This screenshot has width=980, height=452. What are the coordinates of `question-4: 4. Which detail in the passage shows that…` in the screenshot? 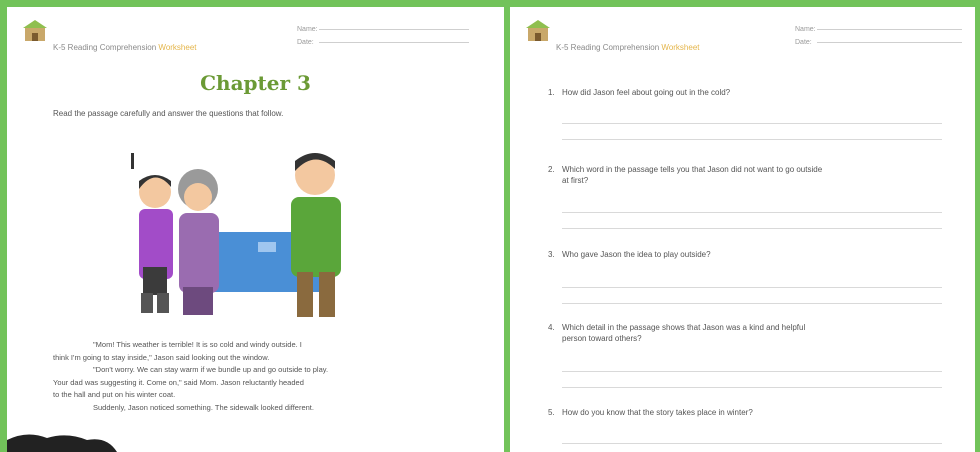 It's located at (677, 333).